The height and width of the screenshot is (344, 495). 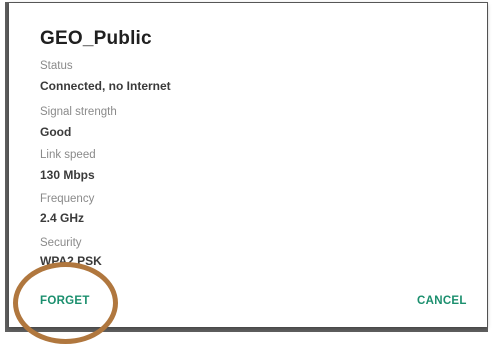 I want to click on network-name-title: GEO_Public, so click(x=96, y=38).